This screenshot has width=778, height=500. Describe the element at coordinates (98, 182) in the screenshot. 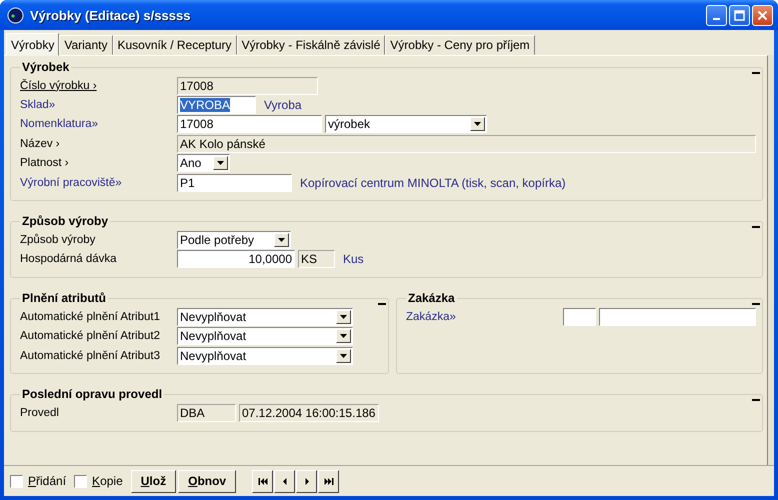

I see `lookup-link: Výrobní pracoviště»` at that location.